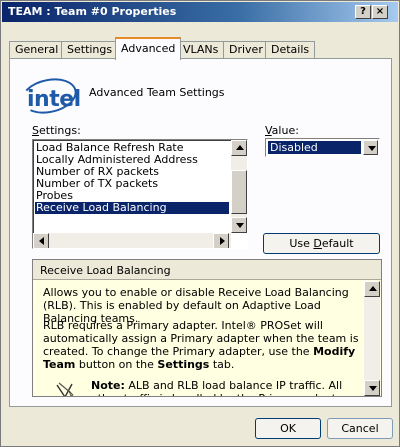 This screenshot has height=447, width=400. Describe the element at coordinates (372, 338) in the screenshot. I see `description-vertical-scrollbar` at that location.